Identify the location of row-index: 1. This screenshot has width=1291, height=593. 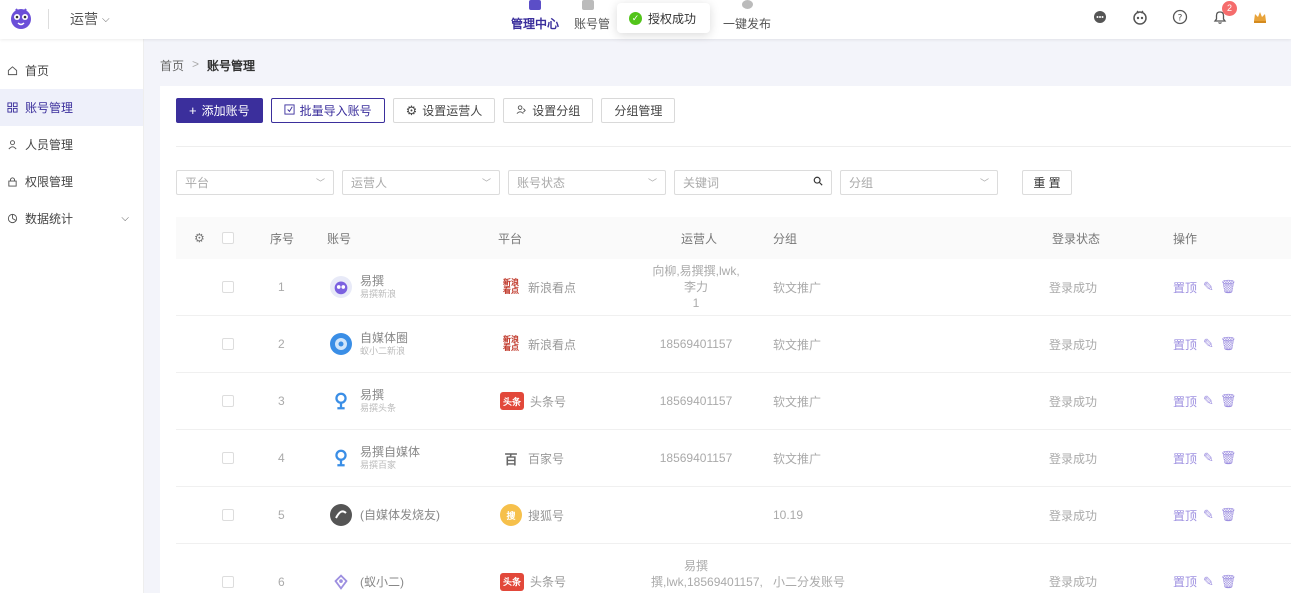
(281, 287).